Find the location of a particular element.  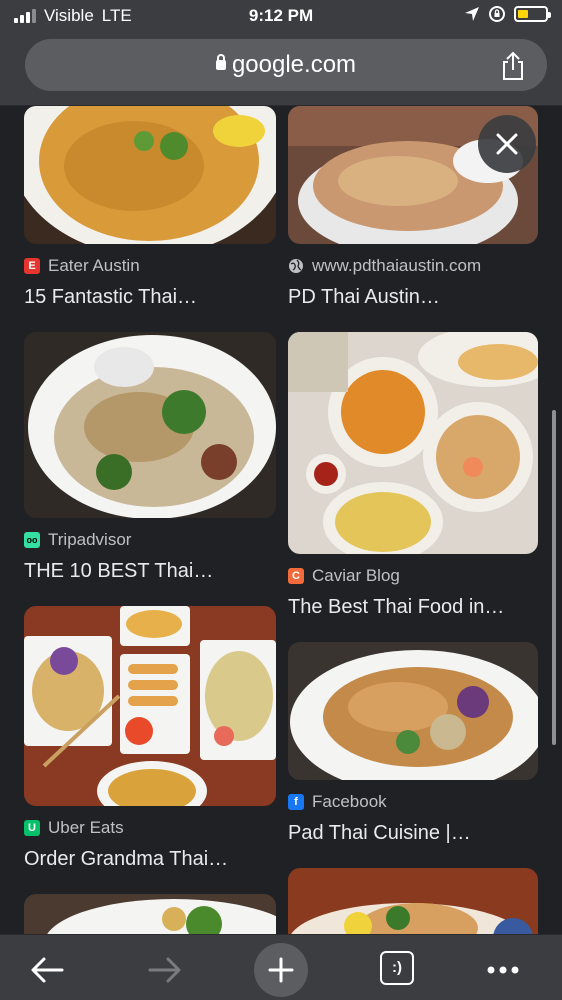

battery-icon is located at coordinates (532, 14).